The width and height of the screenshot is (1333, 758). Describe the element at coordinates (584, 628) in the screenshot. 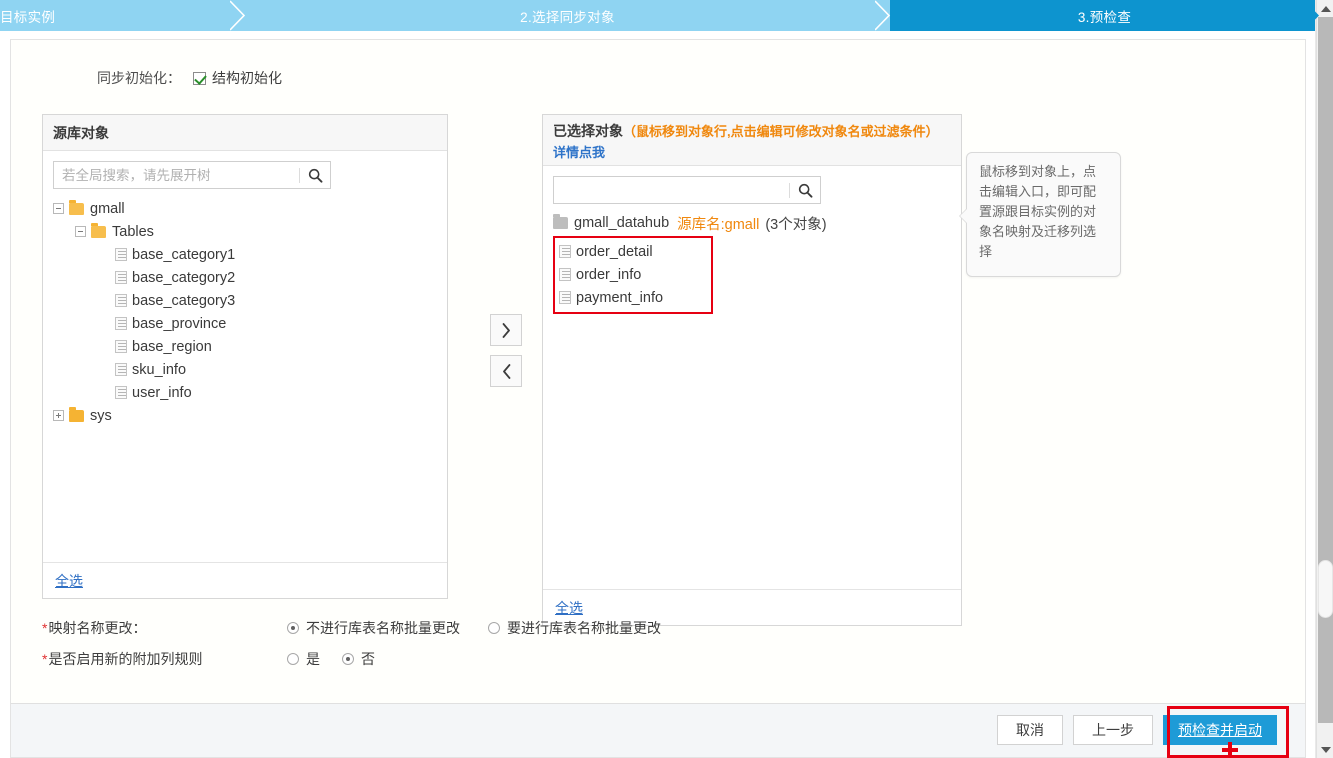

I see `mapping-option-yes-label: 要进行库表名称批量更改` at that location.